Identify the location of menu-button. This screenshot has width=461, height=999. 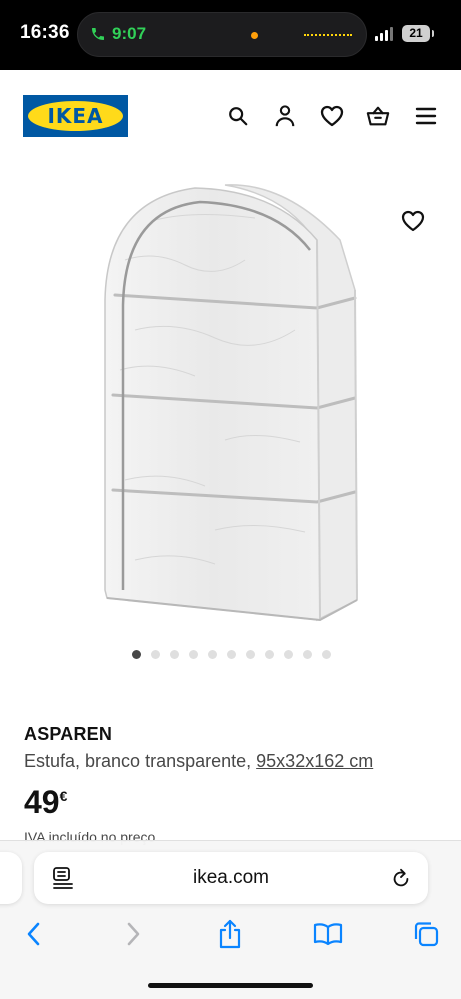
(426, 116).